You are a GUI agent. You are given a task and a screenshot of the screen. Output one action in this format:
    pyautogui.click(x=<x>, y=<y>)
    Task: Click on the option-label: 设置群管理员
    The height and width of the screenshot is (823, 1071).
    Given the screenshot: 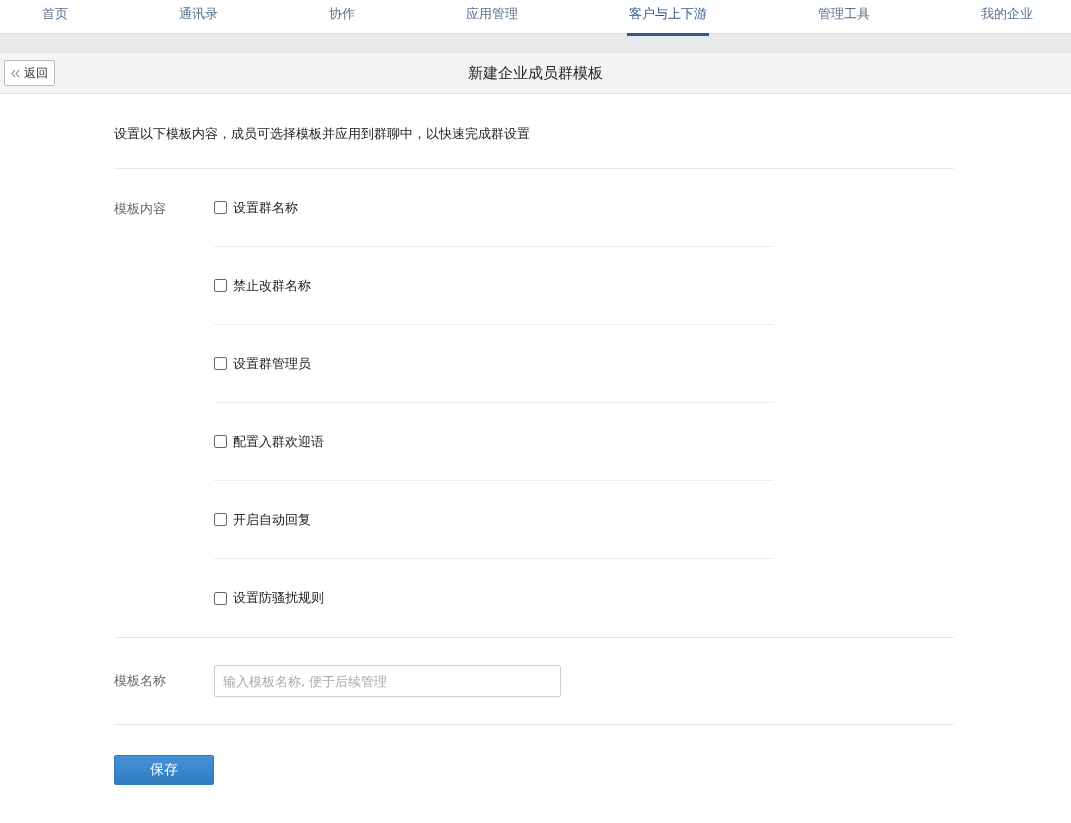 What is the action you would take?
    pyautogui.click(x=272, y=363)
    